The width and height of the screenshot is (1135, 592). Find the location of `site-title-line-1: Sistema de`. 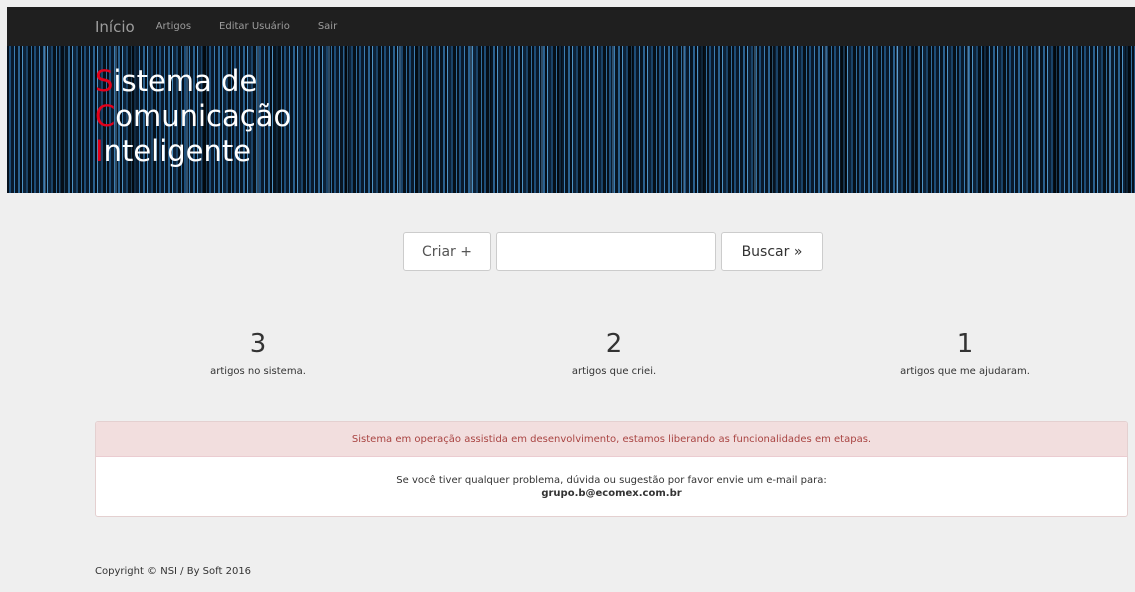

site-title-line-1: Sistema de is located at coordinates (176, 81).